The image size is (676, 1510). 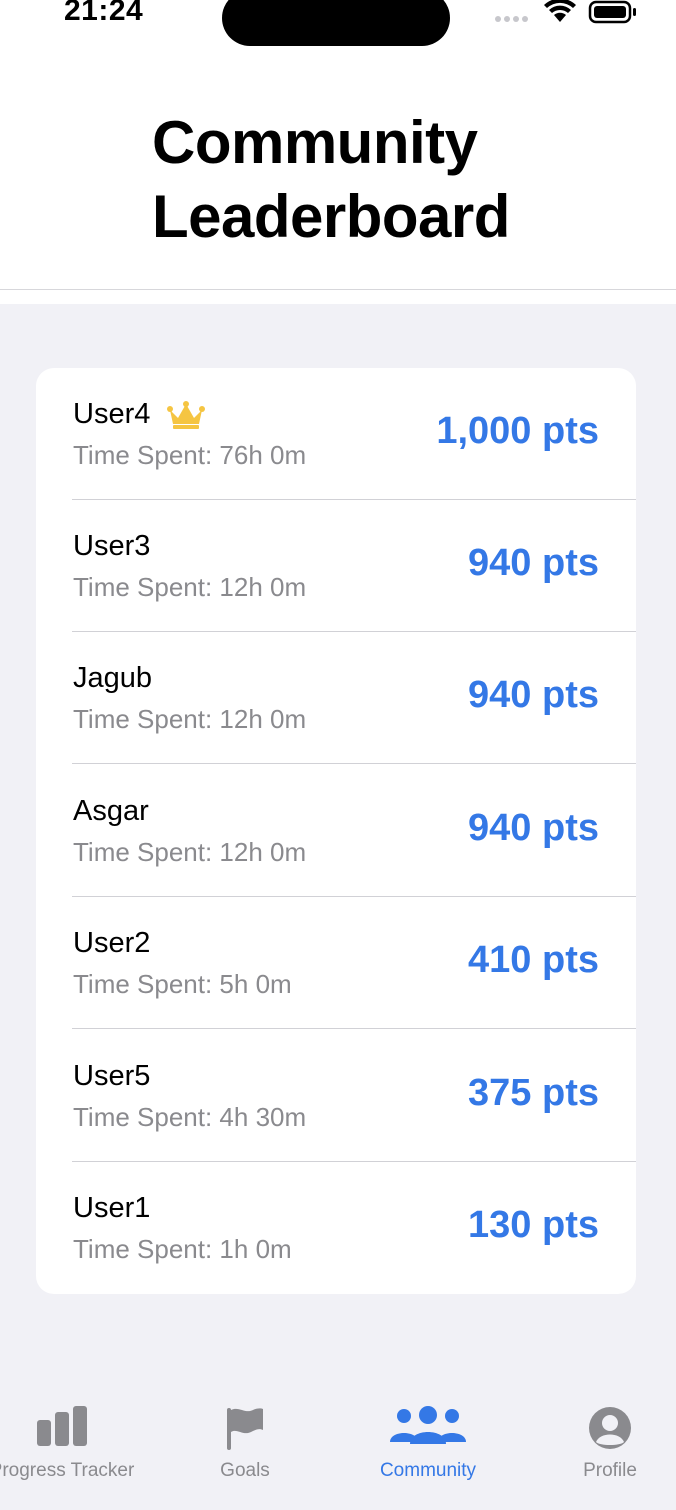 What do you see at coordinates (112, 1076) in the screenshot?
I see `user-name: User5` at bounding box center [112, 1076].